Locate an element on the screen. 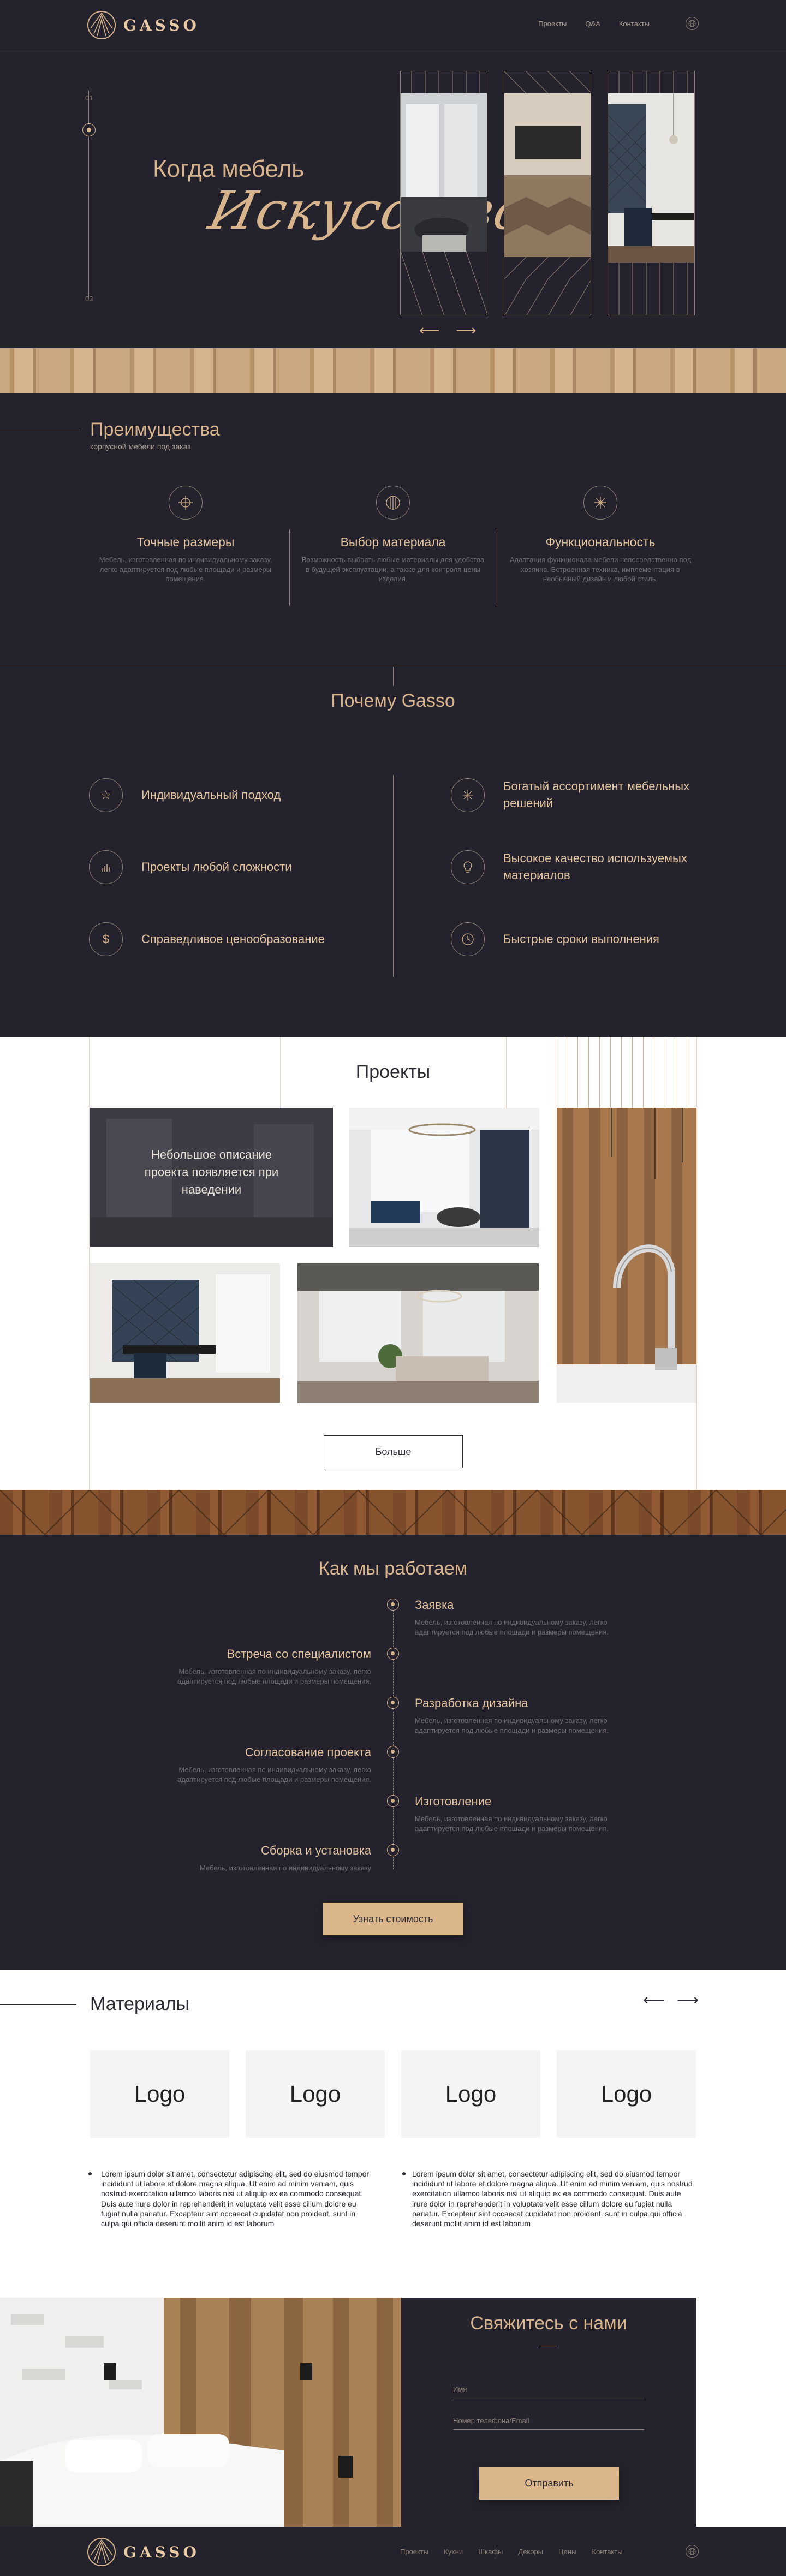 This screenshot has height=2576, width=786. why-item: Быстрые сроки выполнения is located at coordinates (579, 939).